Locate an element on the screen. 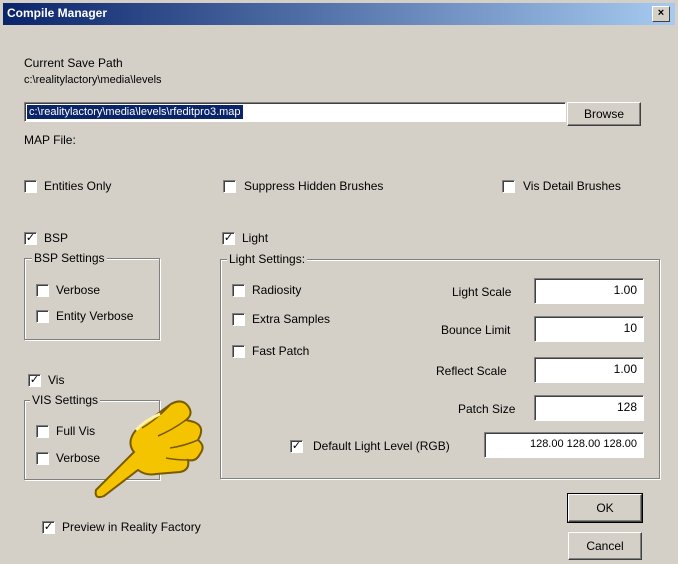  ok-button: OK is located at coordinates (605, 508).